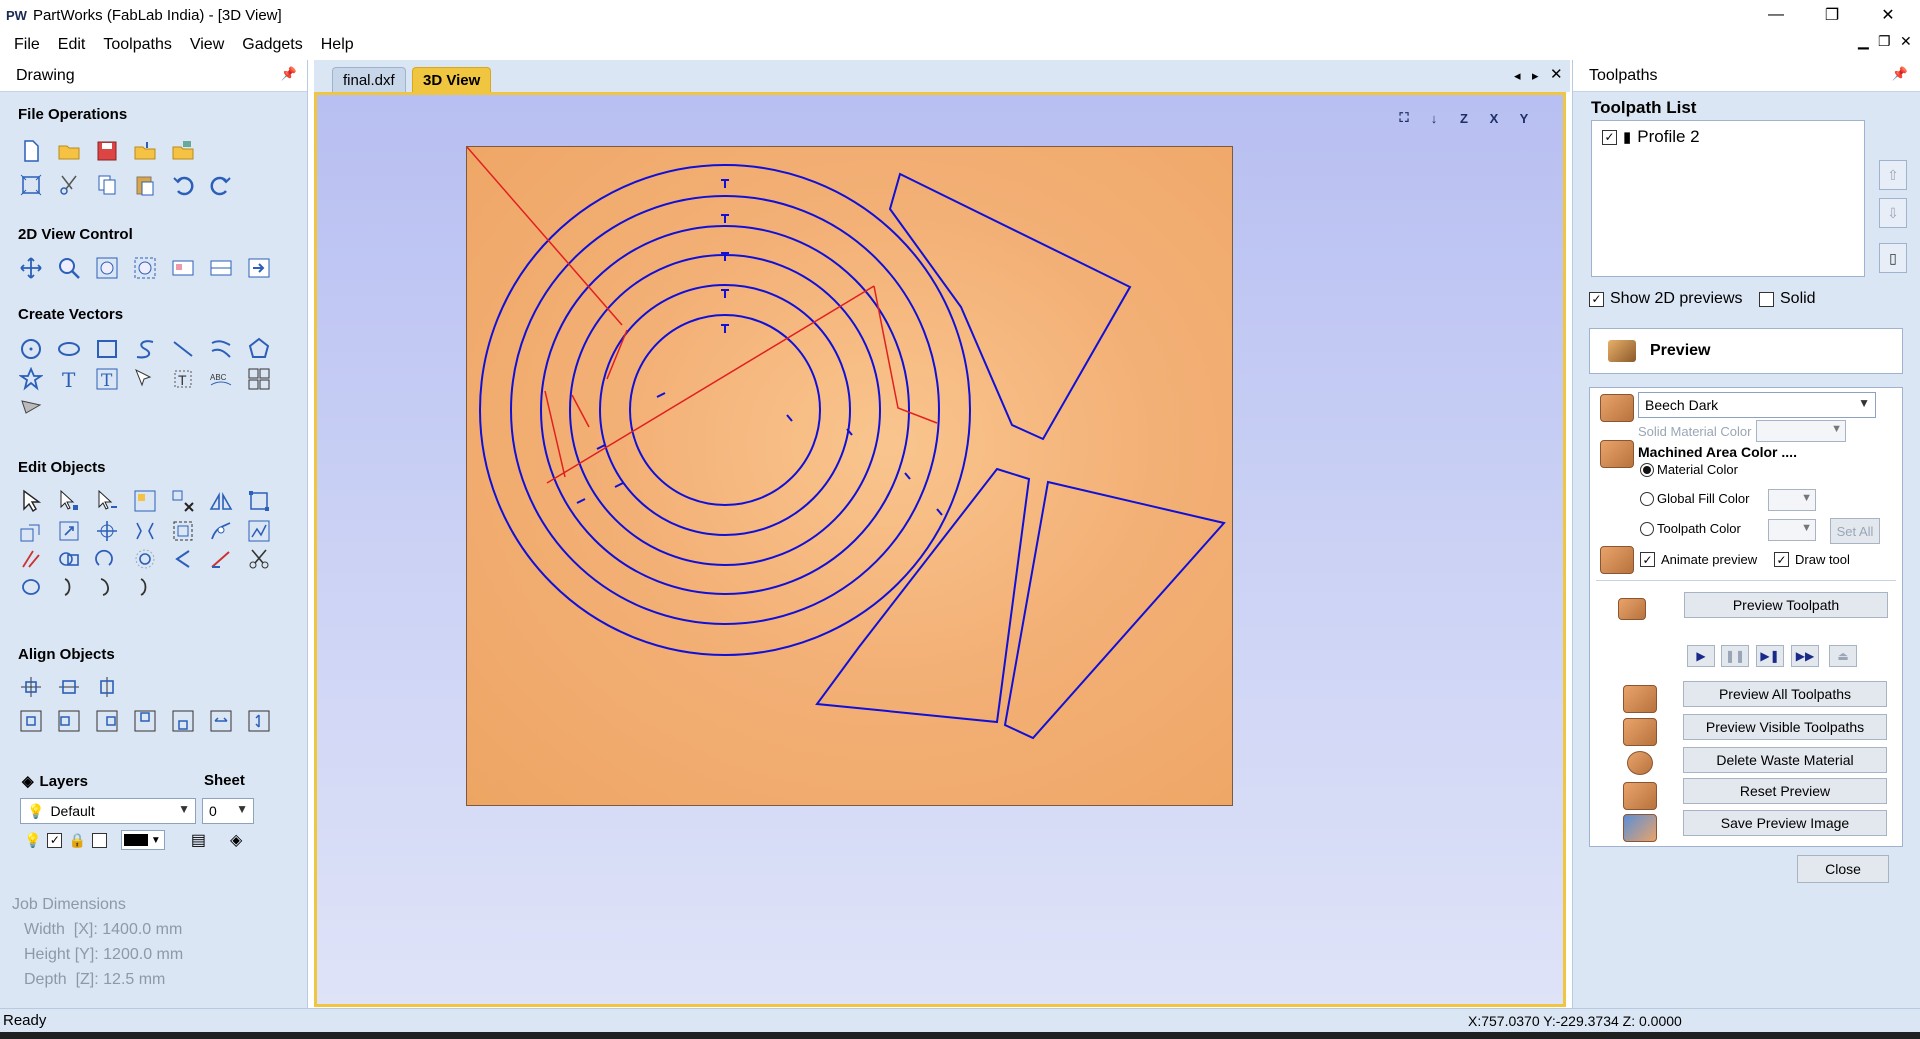  What do you see at coordinates (221, 268) in the screenshot?
I see `ruler-icon` at bounding box center [221, 268].